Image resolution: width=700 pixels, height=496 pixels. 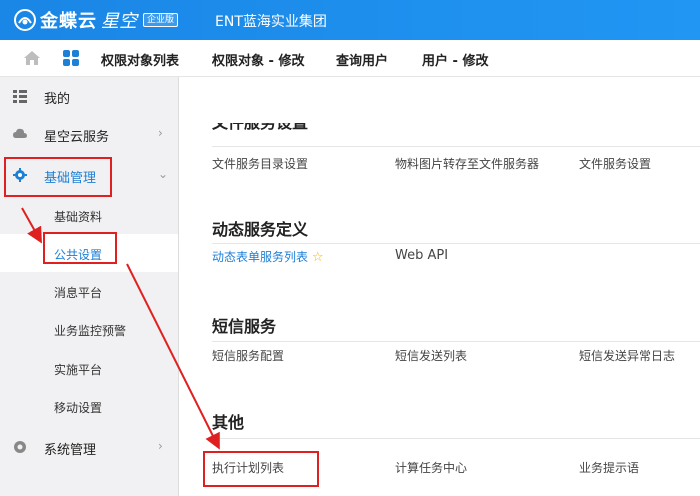 What do you see at coordinates (421, 255) in the screenshot?
I see `link-web-api: Web API` at bounding box center [421, 255].